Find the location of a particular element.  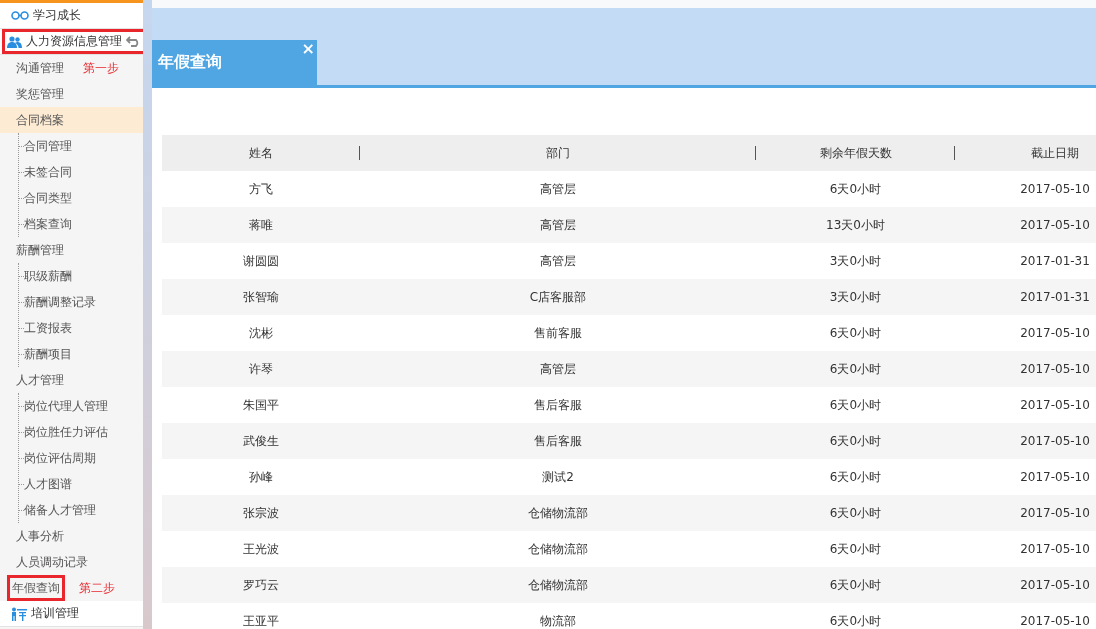

table-cell: 蒋唯 is located at coordinates (261, 225).